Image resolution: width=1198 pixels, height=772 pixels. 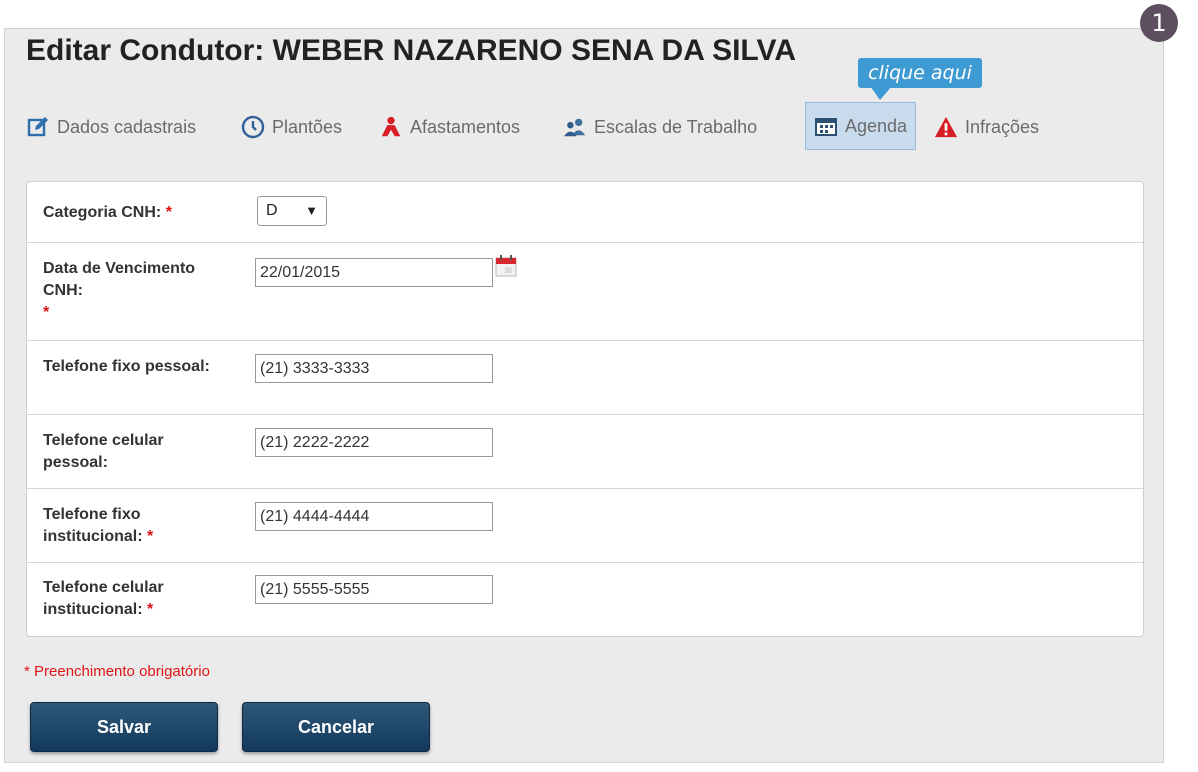 I want to click on tab-label: Plantões, so click(x=307, y=126).